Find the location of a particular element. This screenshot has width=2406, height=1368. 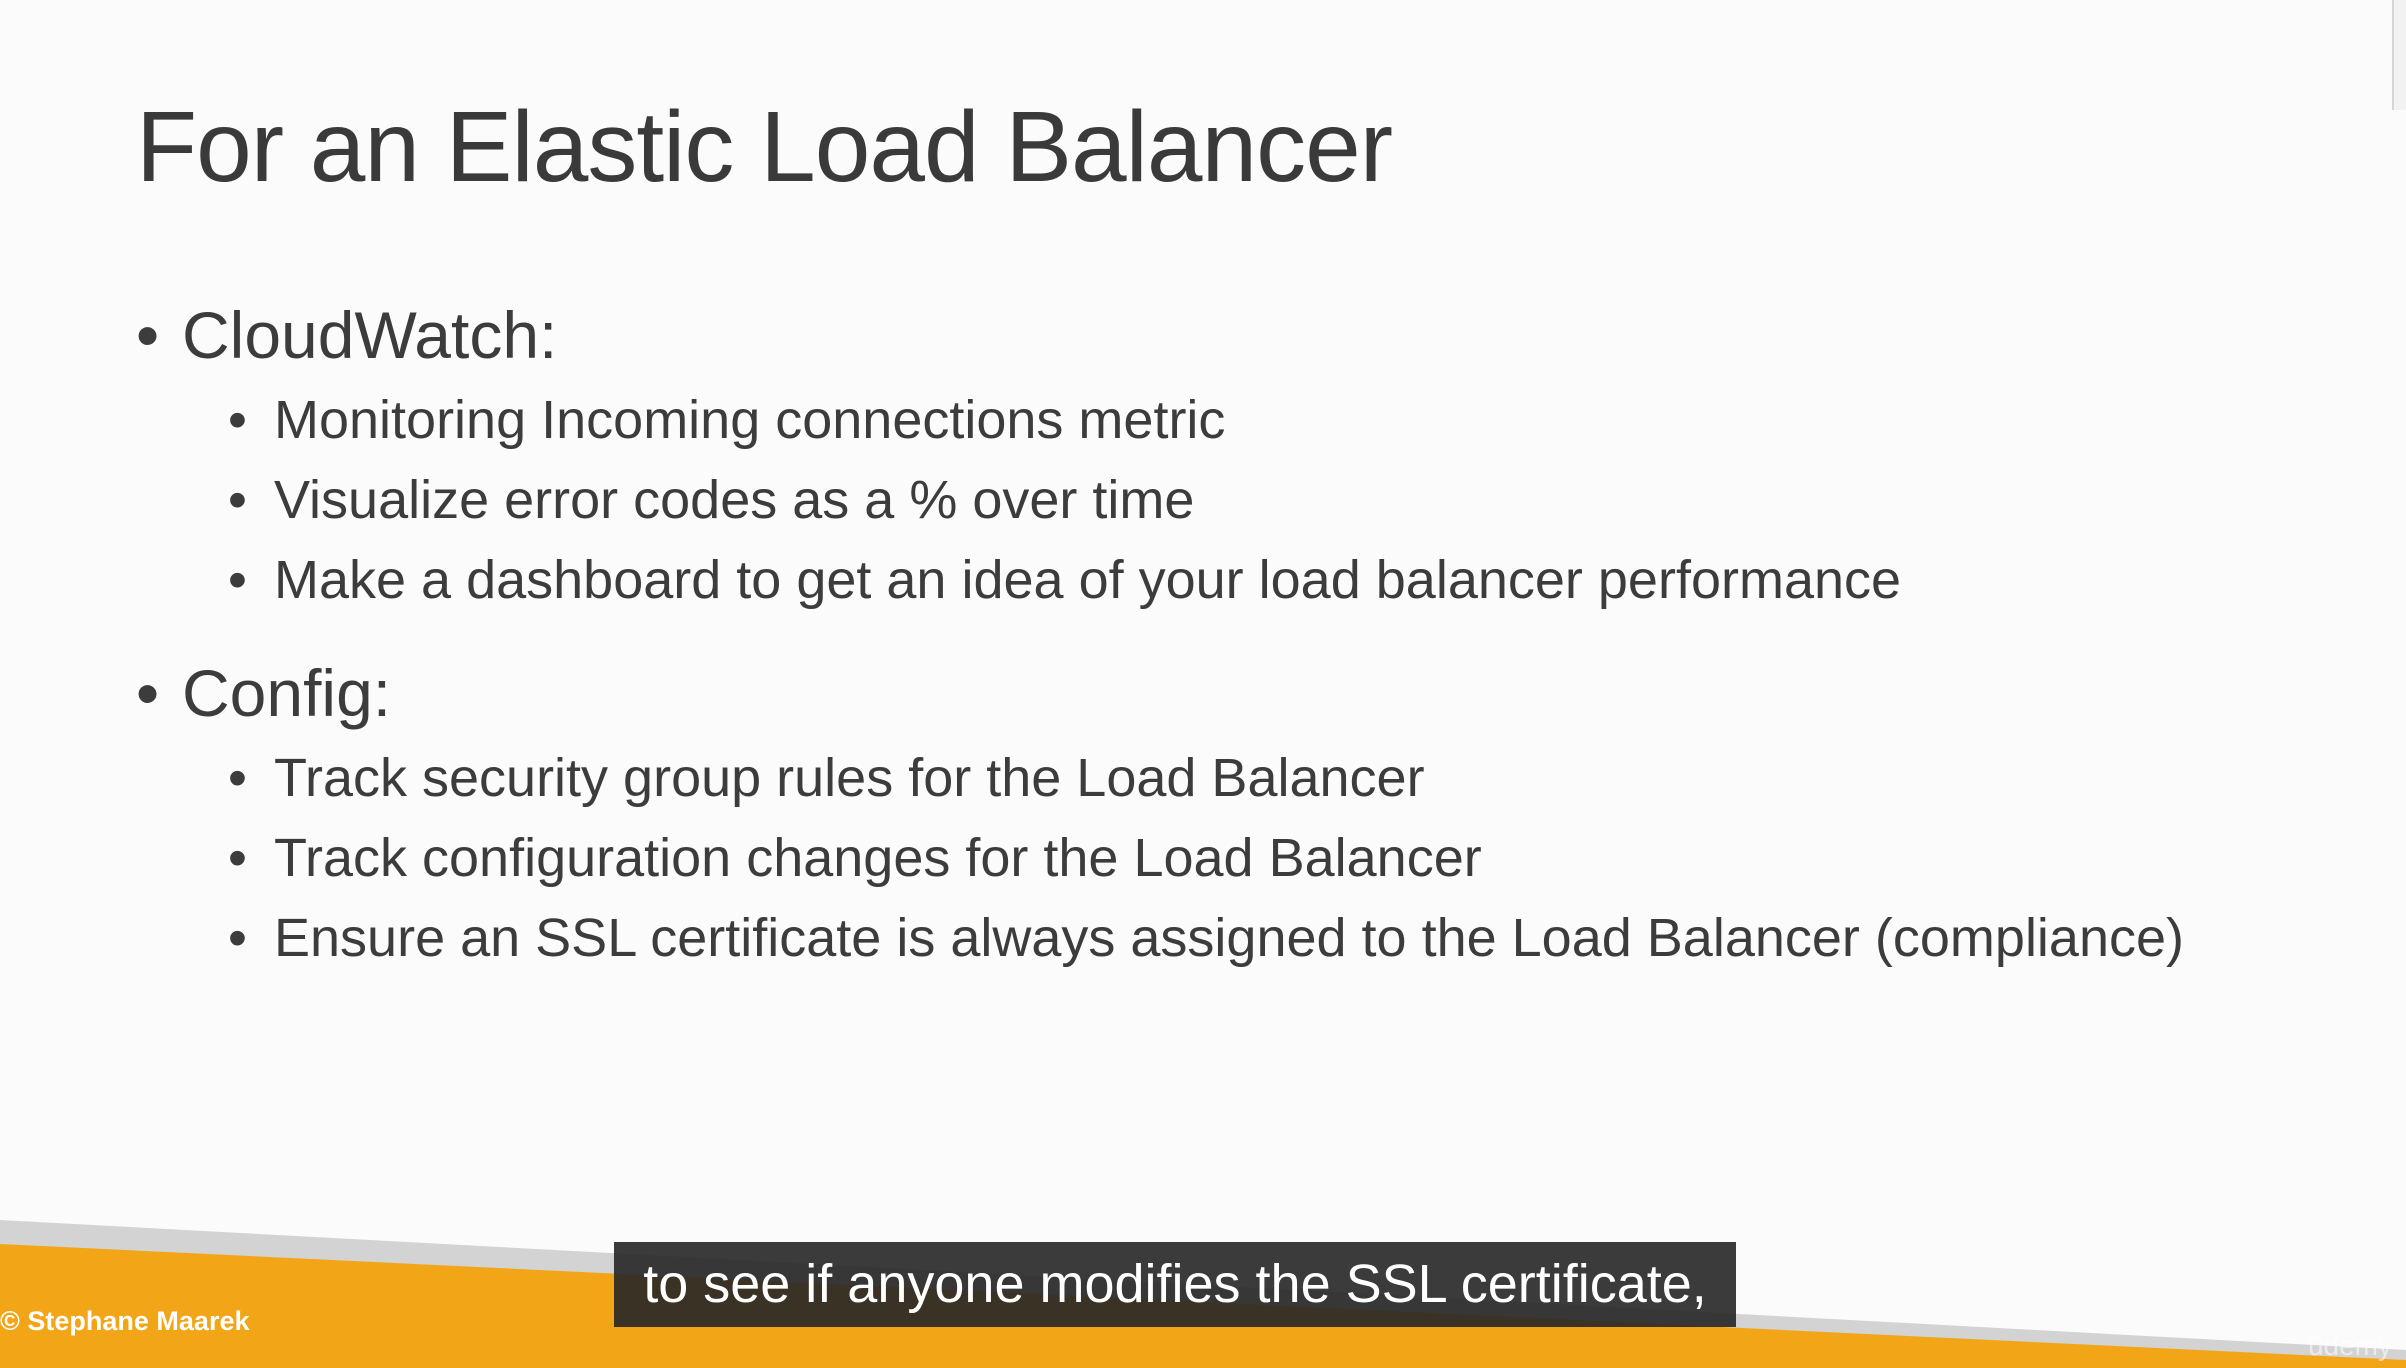

udemy-watermark: ûdemy is located at coordinates (2349, 1345).